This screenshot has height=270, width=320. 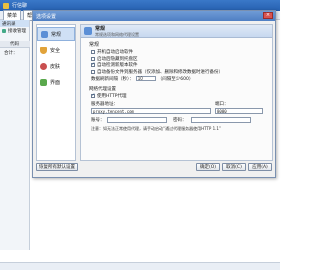 What do you see at coordinates (12, 15) in the screenshot?
I see `menu-button-menu: 菜单` at bounding box center [12, 15].